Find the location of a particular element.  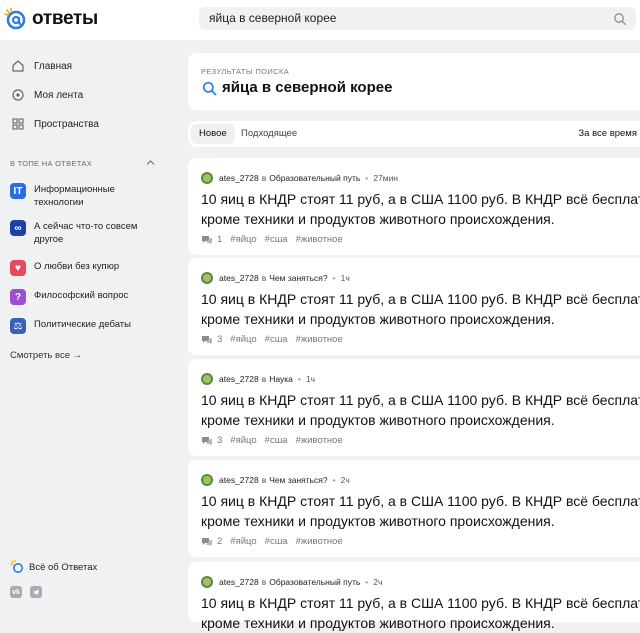

question-icon: ? is located at coordinates (18, 297).